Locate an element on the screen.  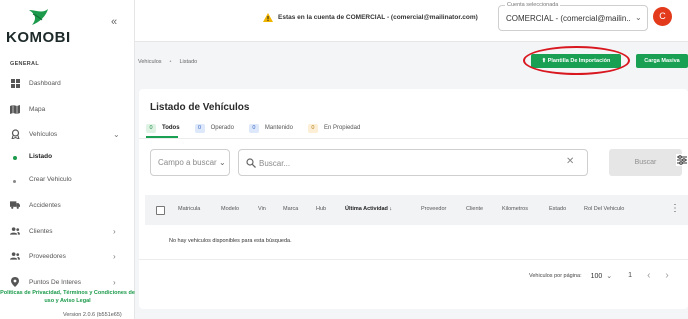
highlight-annotation is located at coordinates (576, 60).